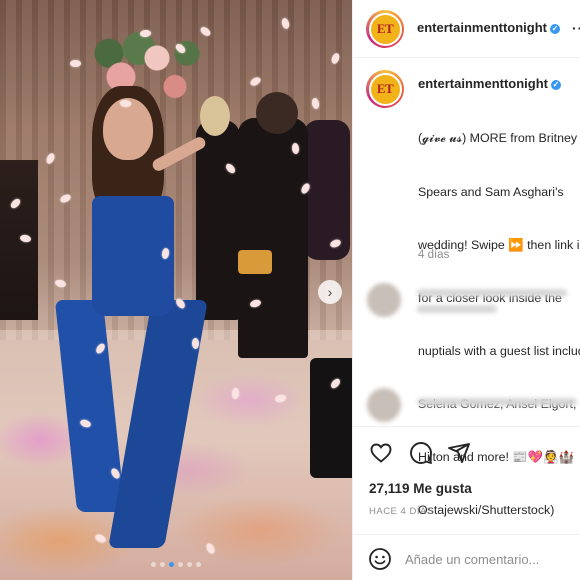 Image resolution: width=580 pixels, height=580 pixels. I want to click on header-username-text: entertainmenttonight, so click(482, 27).